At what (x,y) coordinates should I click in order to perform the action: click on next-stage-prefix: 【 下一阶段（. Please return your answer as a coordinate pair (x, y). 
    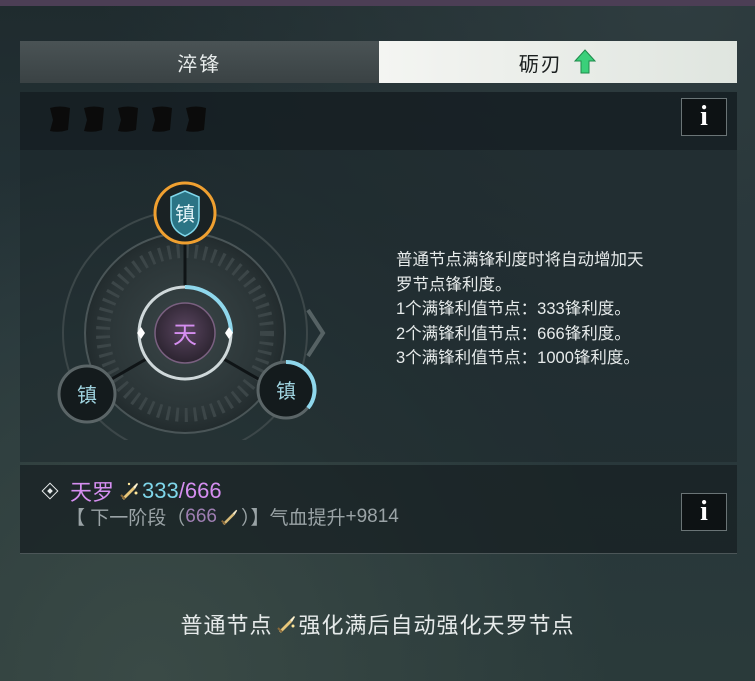
    Looking at the image, I should click on (126, 518).